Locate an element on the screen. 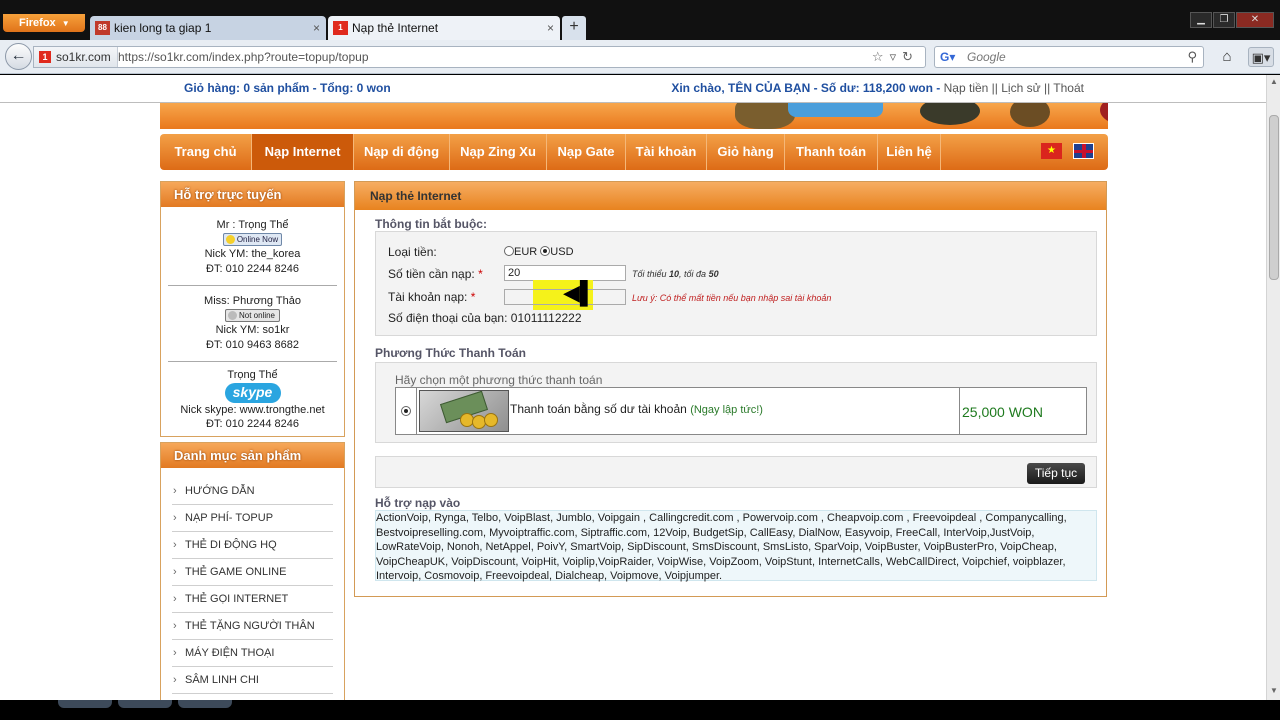 This screenshot has height=720, width=1280. close-window-icon: ✕ is located at coordinates (1255, 20).